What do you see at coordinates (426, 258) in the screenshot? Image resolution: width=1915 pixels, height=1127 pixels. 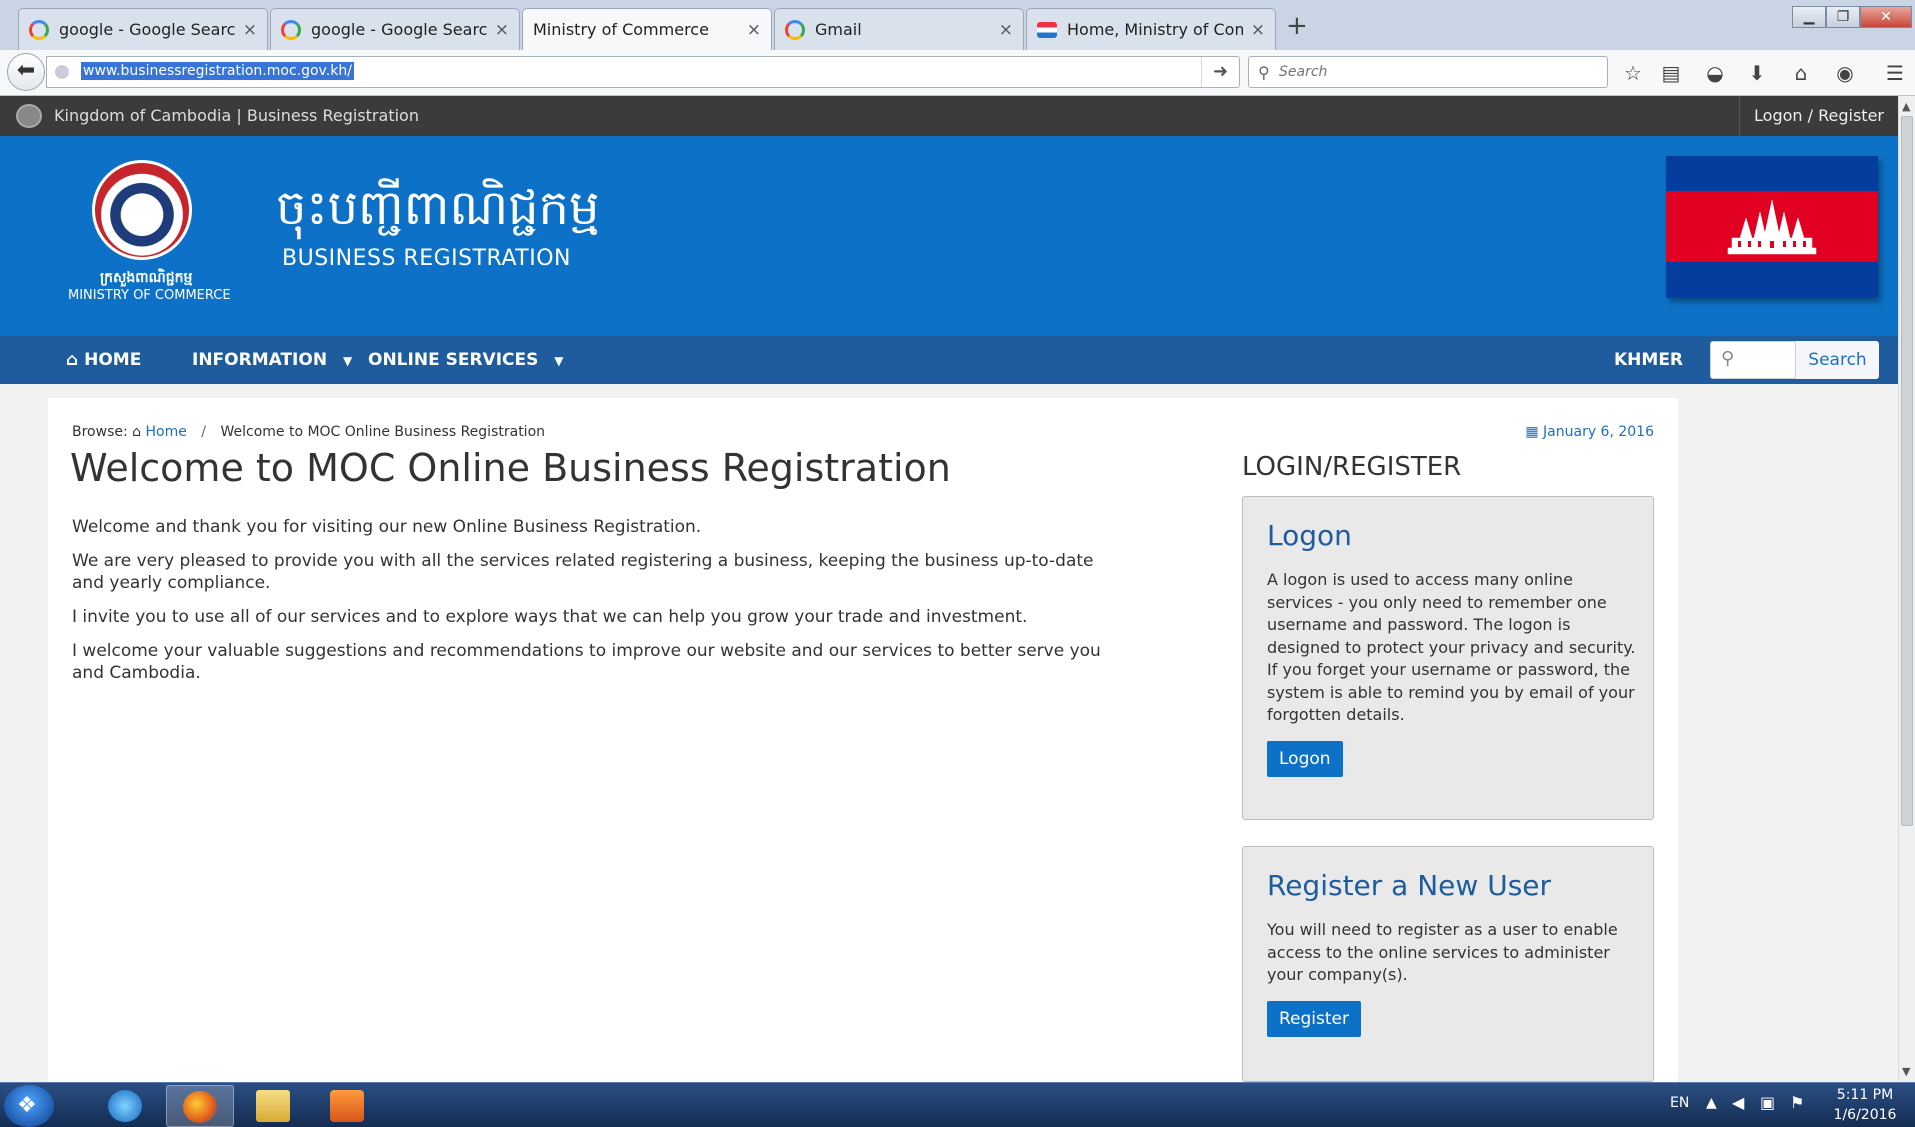 I see `brand-english-title: BUSINESS REGISTRATION` at bounding box center [426, 258].